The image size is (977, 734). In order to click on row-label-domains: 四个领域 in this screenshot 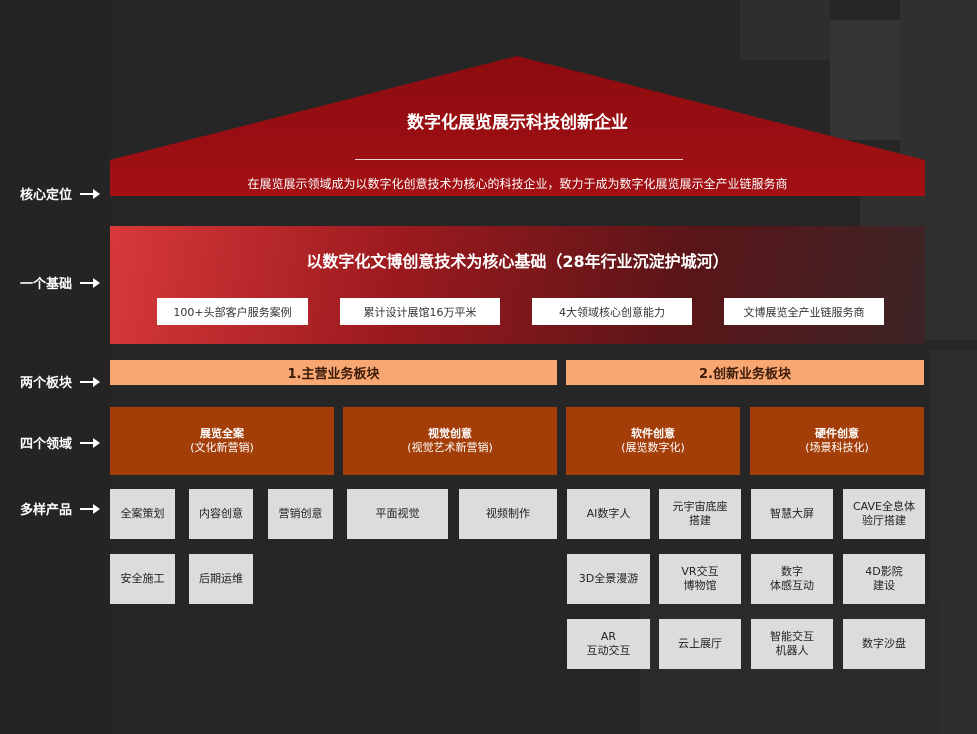, I will do `click(60, 442)`.